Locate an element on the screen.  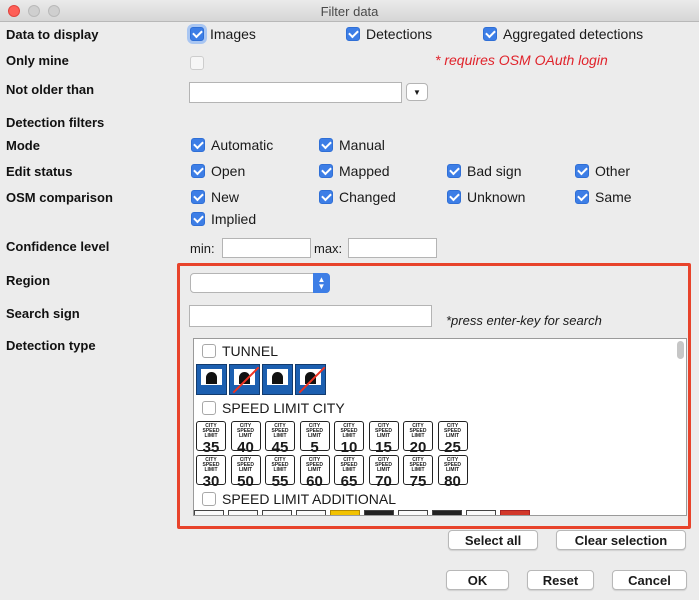
checkbox-disabled-icon is located at coordinates (197, 63).